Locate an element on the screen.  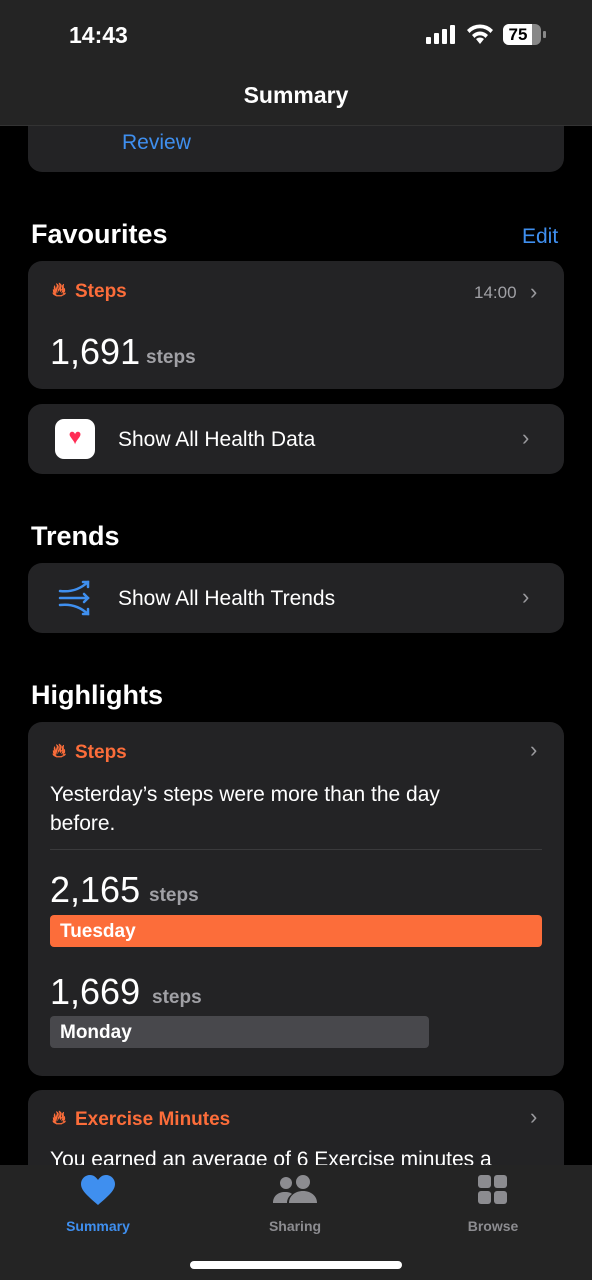
page-title: Summary is located at coordinates (296, 95).